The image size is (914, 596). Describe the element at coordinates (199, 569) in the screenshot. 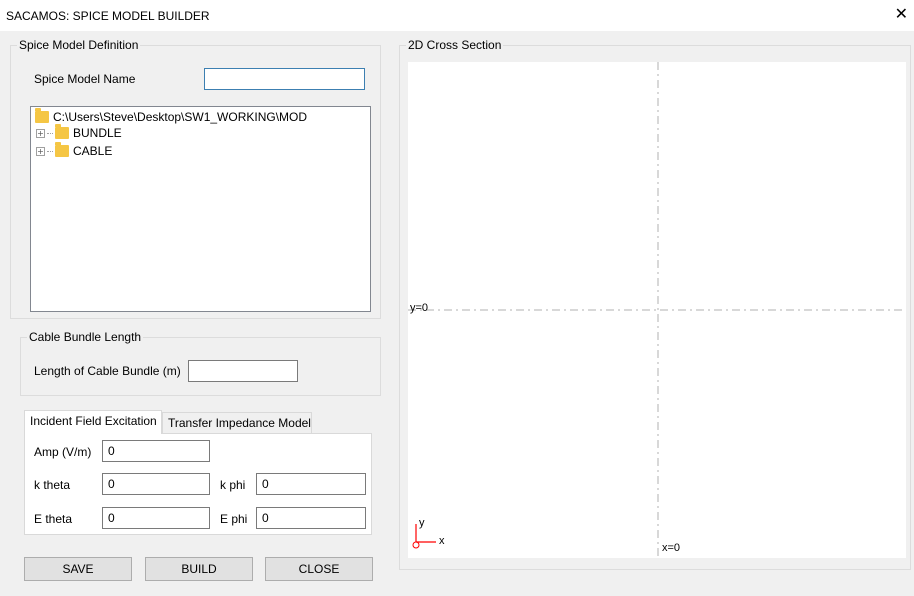

I see `build-button: BUILD` at that location.